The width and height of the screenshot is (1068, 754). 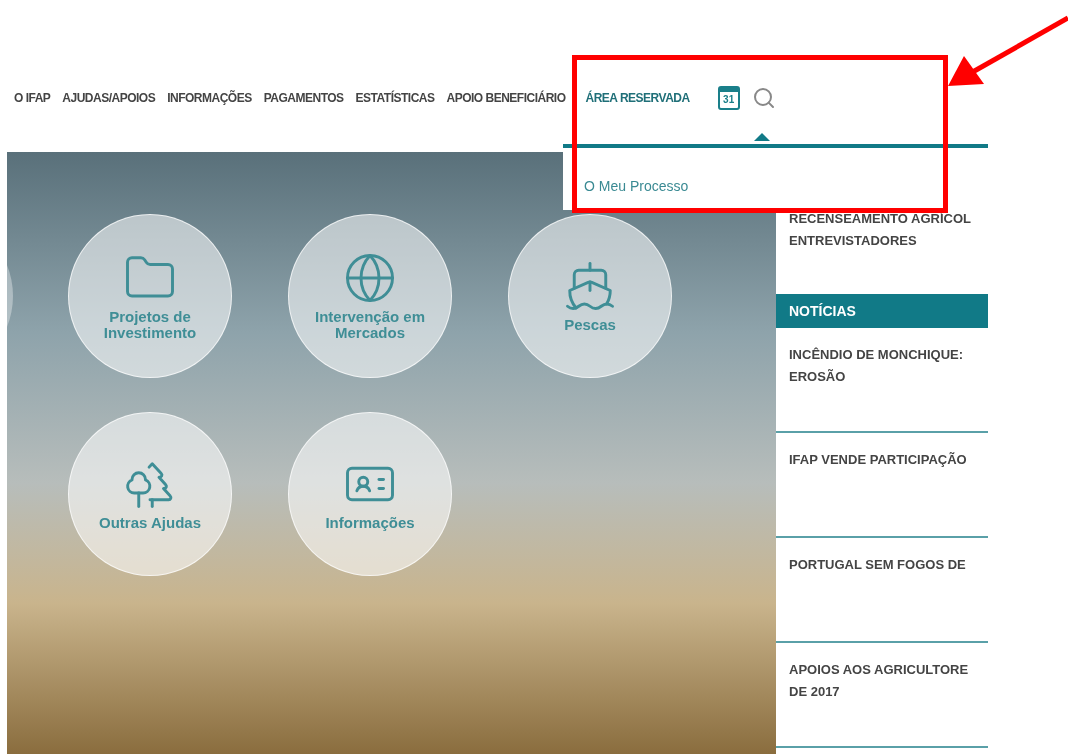 I want to click on ship-icon, so click(x=590, y=286).